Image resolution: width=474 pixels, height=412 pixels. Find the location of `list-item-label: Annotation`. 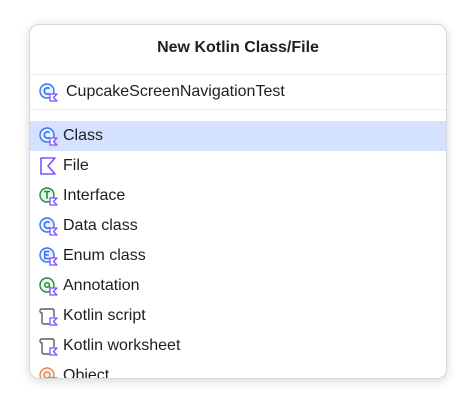

list-item-label: Annotation is located at coordinates (101, 285).